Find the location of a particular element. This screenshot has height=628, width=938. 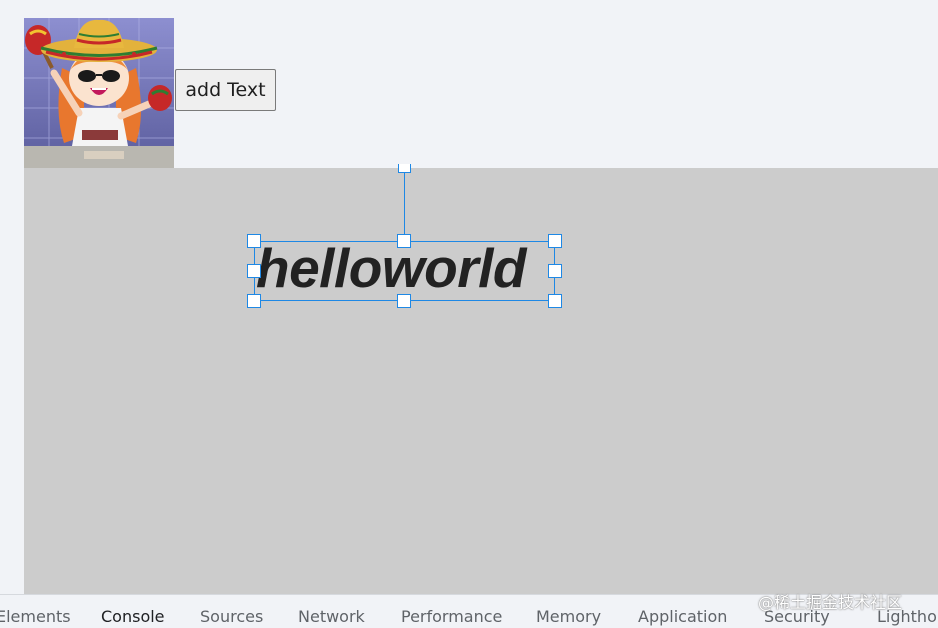

selection-box is located at coordinates (404, 271).